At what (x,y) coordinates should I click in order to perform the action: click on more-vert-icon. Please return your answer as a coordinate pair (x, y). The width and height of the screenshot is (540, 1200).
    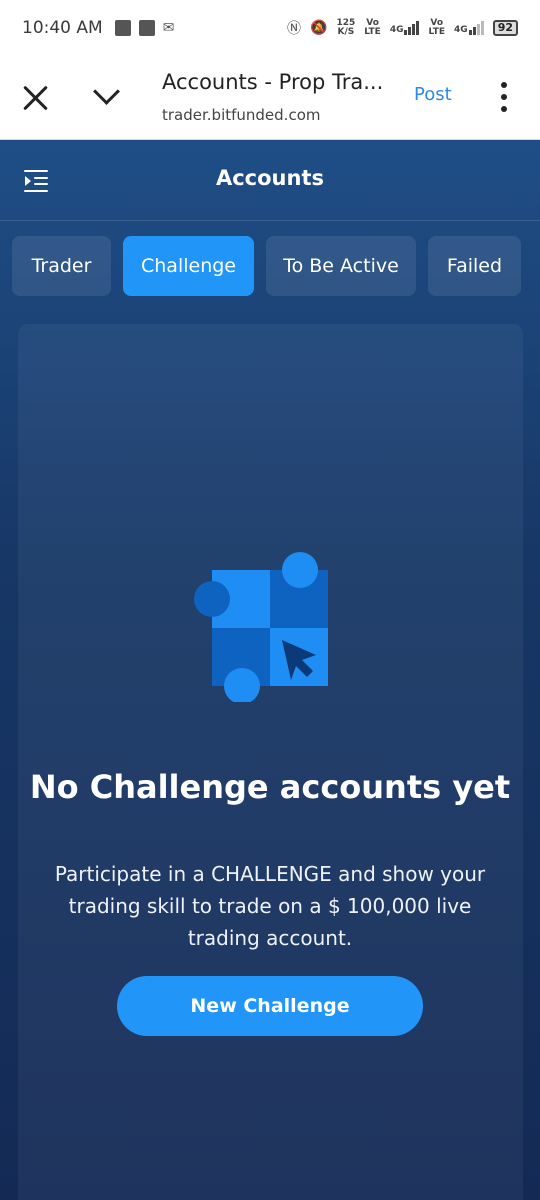
    Looking at the image, I should click on (504, 97).